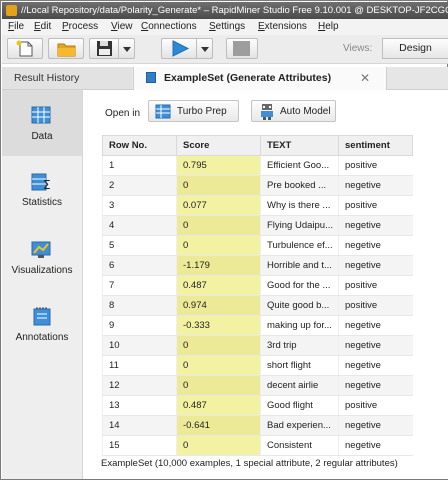  Describe the element at coordinates (42, 27) in the screenshot. I see `menu-edit: Edit` at that location.